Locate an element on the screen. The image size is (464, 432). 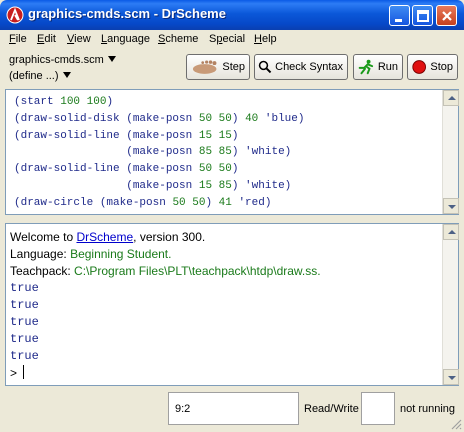
define-menu: (define ...) is located at coordinates (40, 76).